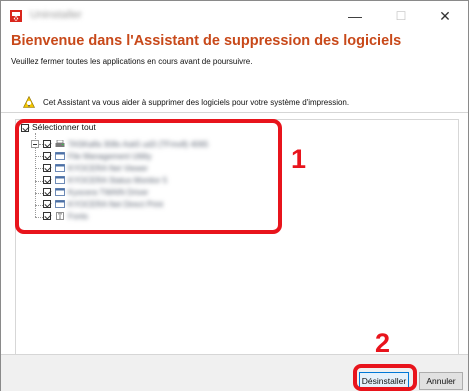  Describe the element at coordinates (299, 159) in the screenshot. I see `callout-number-1: 1` at that location.